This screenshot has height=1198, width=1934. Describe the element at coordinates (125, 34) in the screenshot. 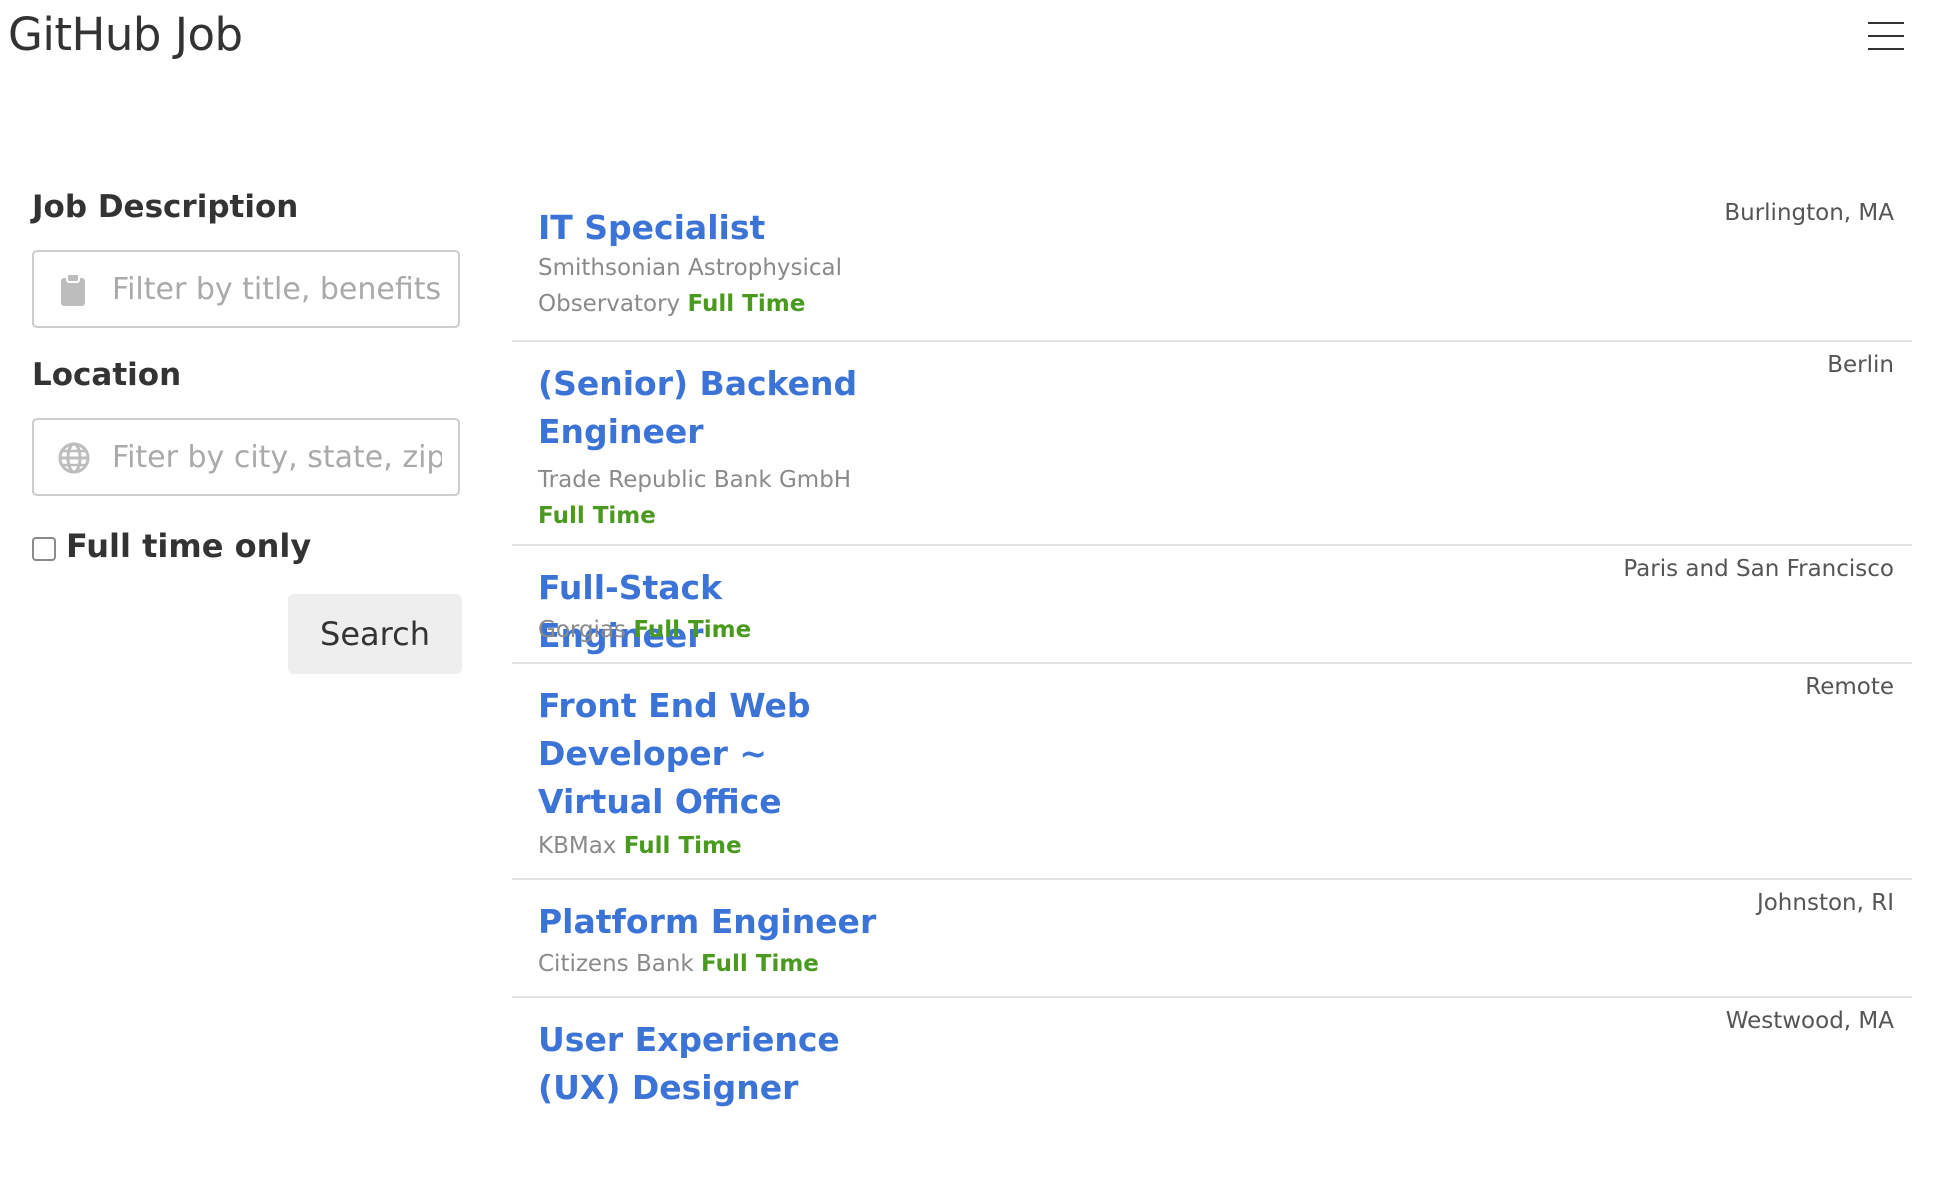

I see `app-title: GitHub Job` at that location.